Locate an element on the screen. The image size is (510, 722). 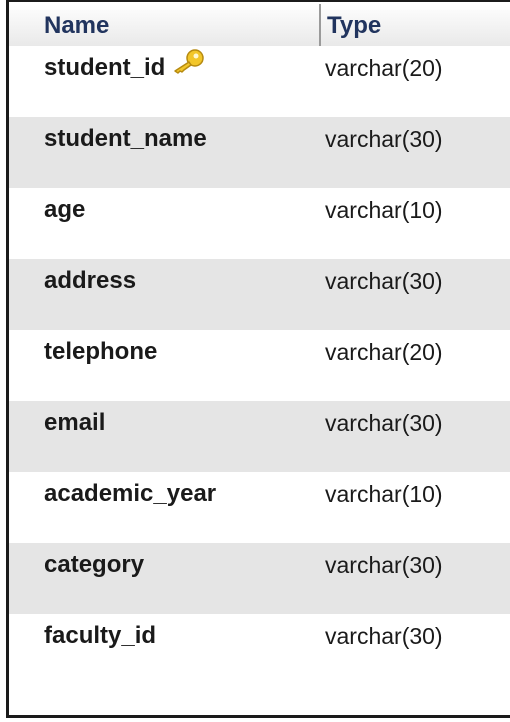
table-row: faculty_id varchar(30) is located at coordinates (259, 649).